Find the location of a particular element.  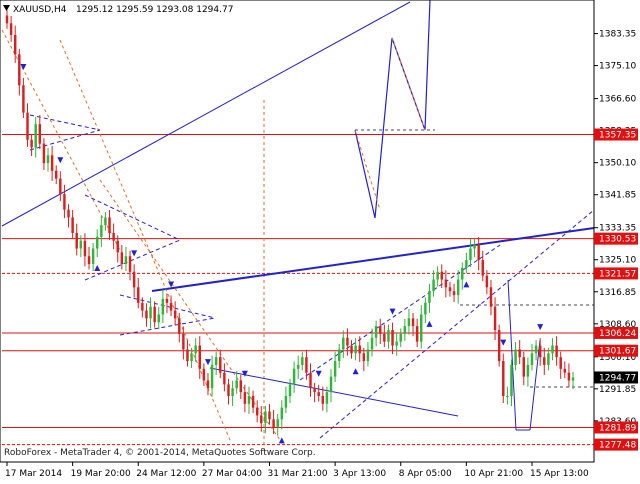

y-tick-label: 1316.85 is located at coordinates (617, 293).